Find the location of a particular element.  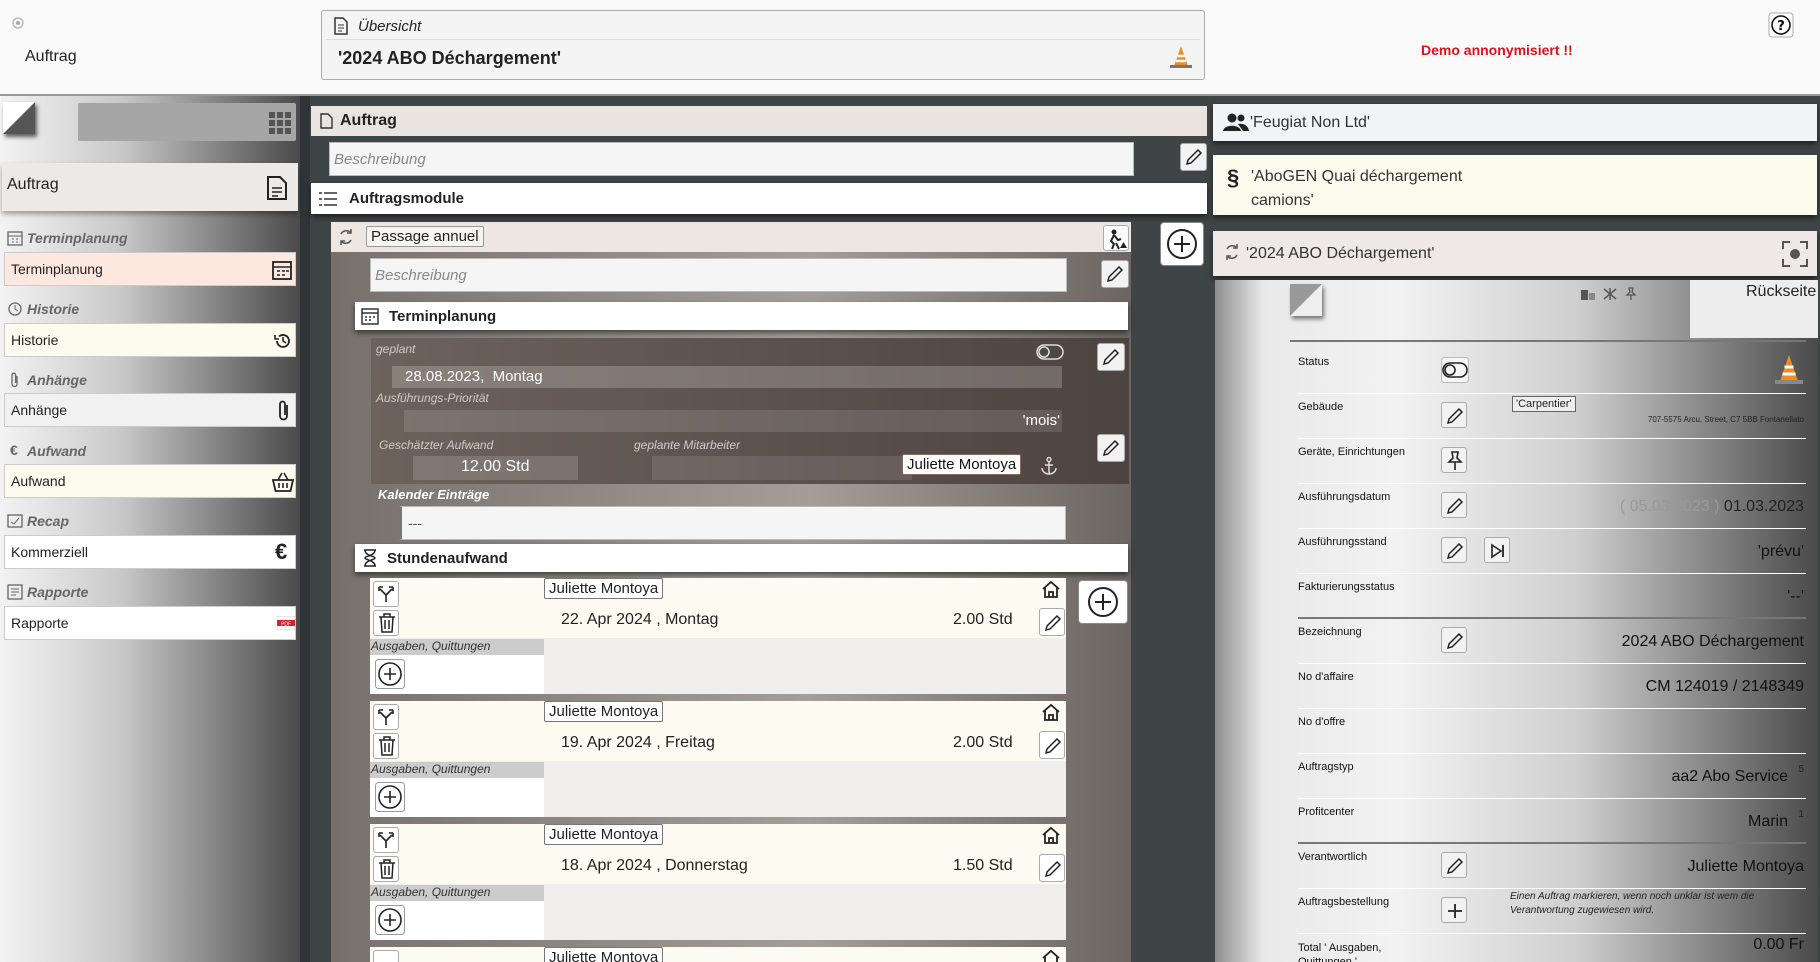

building-icon is located at coordinates (1588, 294).